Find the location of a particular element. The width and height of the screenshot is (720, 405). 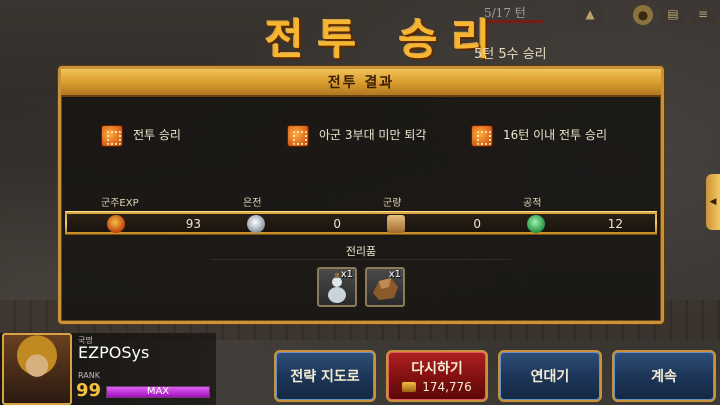

retry-button: 다시하기 174,776 is located at coordinates (437, 376).